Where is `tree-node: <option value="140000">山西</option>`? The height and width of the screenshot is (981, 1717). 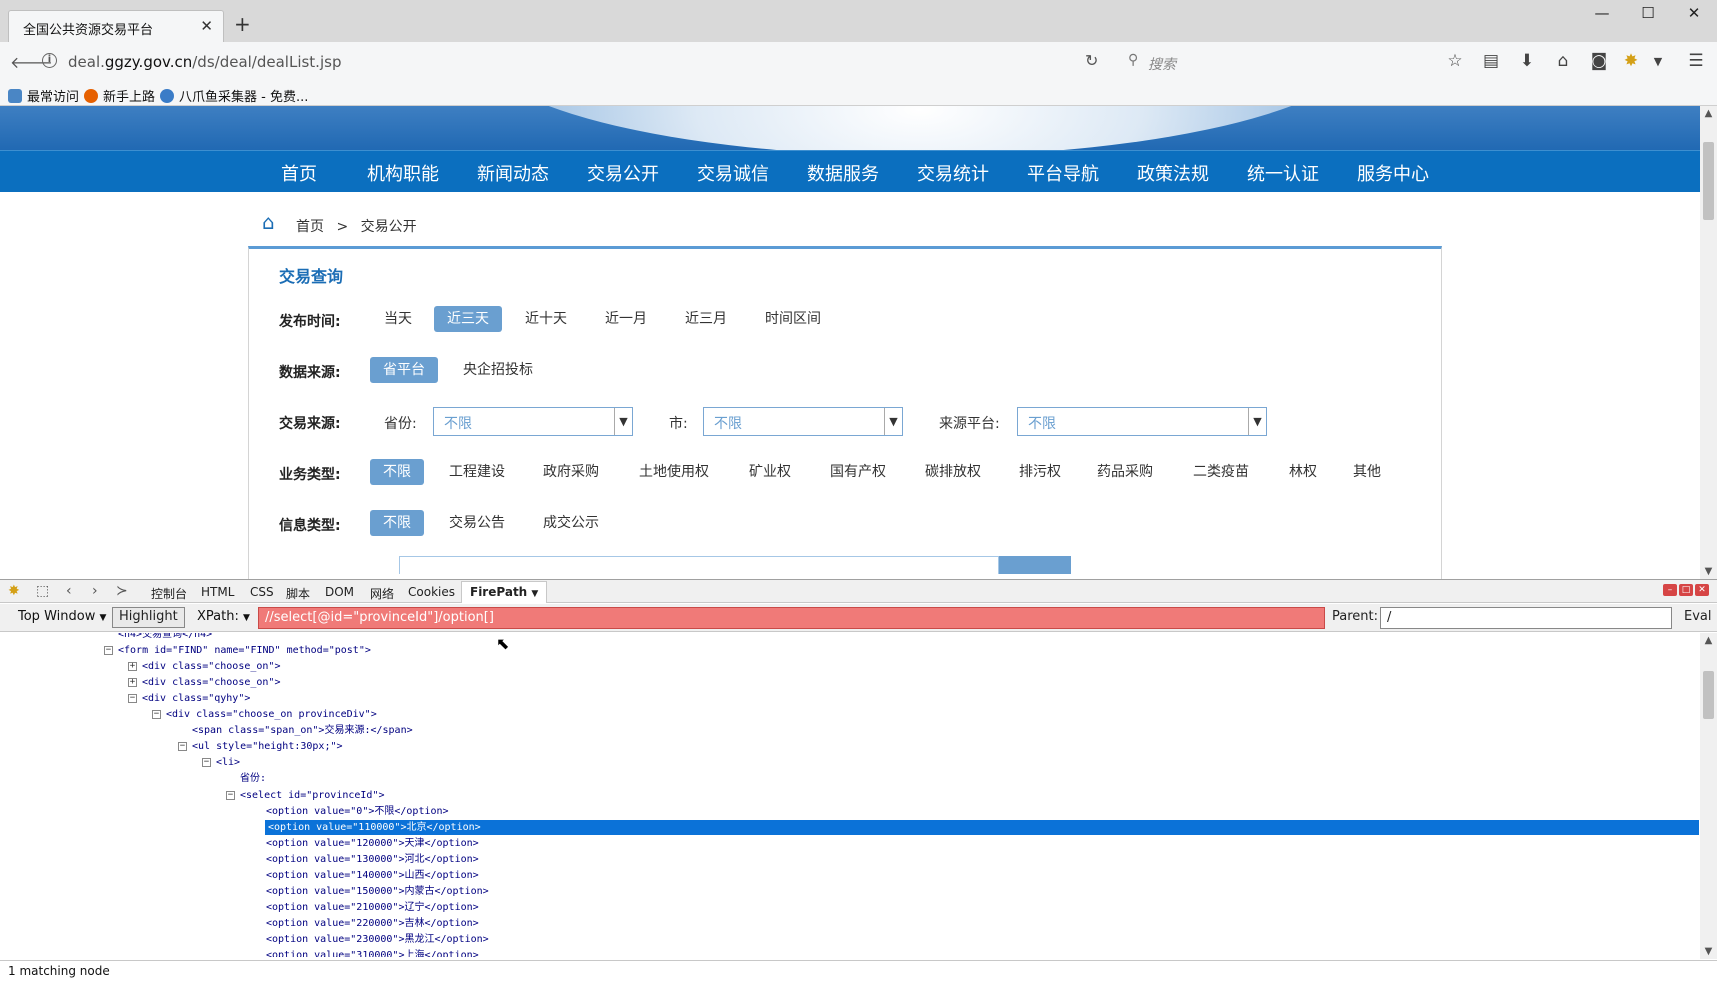
tree-node: <option value="140000">山西</option> is located at coordinates (372, 875).